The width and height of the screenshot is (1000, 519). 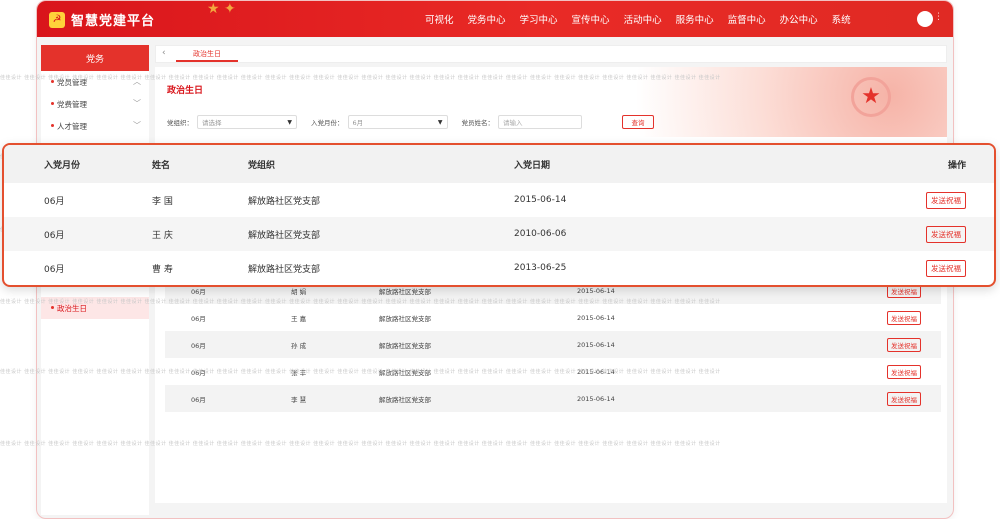 What do you see at coordinates (212, 123) in the screenshot?
I see `org-select-placeholder: 请选择` at bounding box center [212, 123].